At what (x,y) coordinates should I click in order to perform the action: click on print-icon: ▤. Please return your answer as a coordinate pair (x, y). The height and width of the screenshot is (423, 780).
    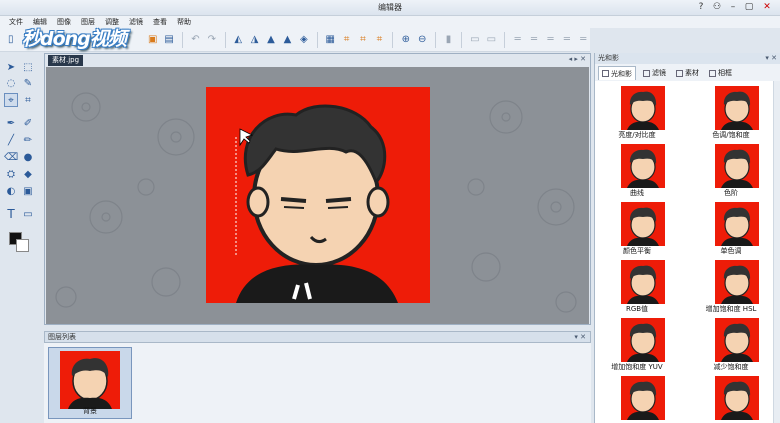
    Looking at the image, I should click on (168, 40).